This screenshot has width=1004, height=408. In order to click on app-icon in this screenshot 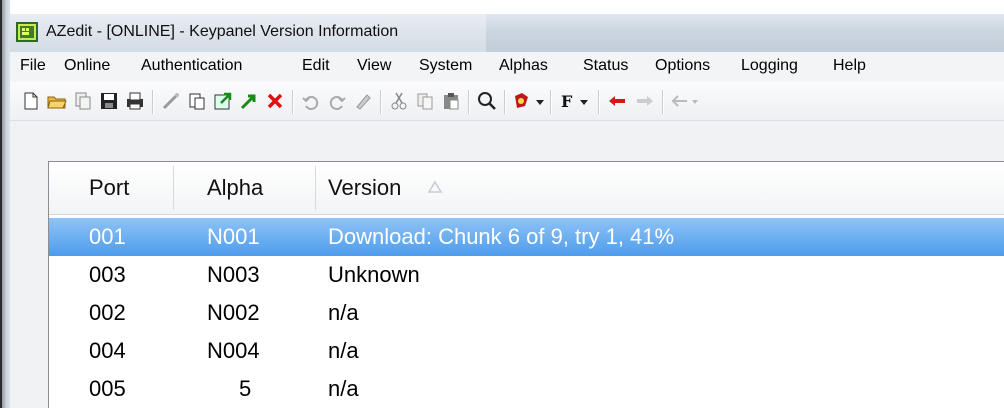, I will do `click(27, 32)`.